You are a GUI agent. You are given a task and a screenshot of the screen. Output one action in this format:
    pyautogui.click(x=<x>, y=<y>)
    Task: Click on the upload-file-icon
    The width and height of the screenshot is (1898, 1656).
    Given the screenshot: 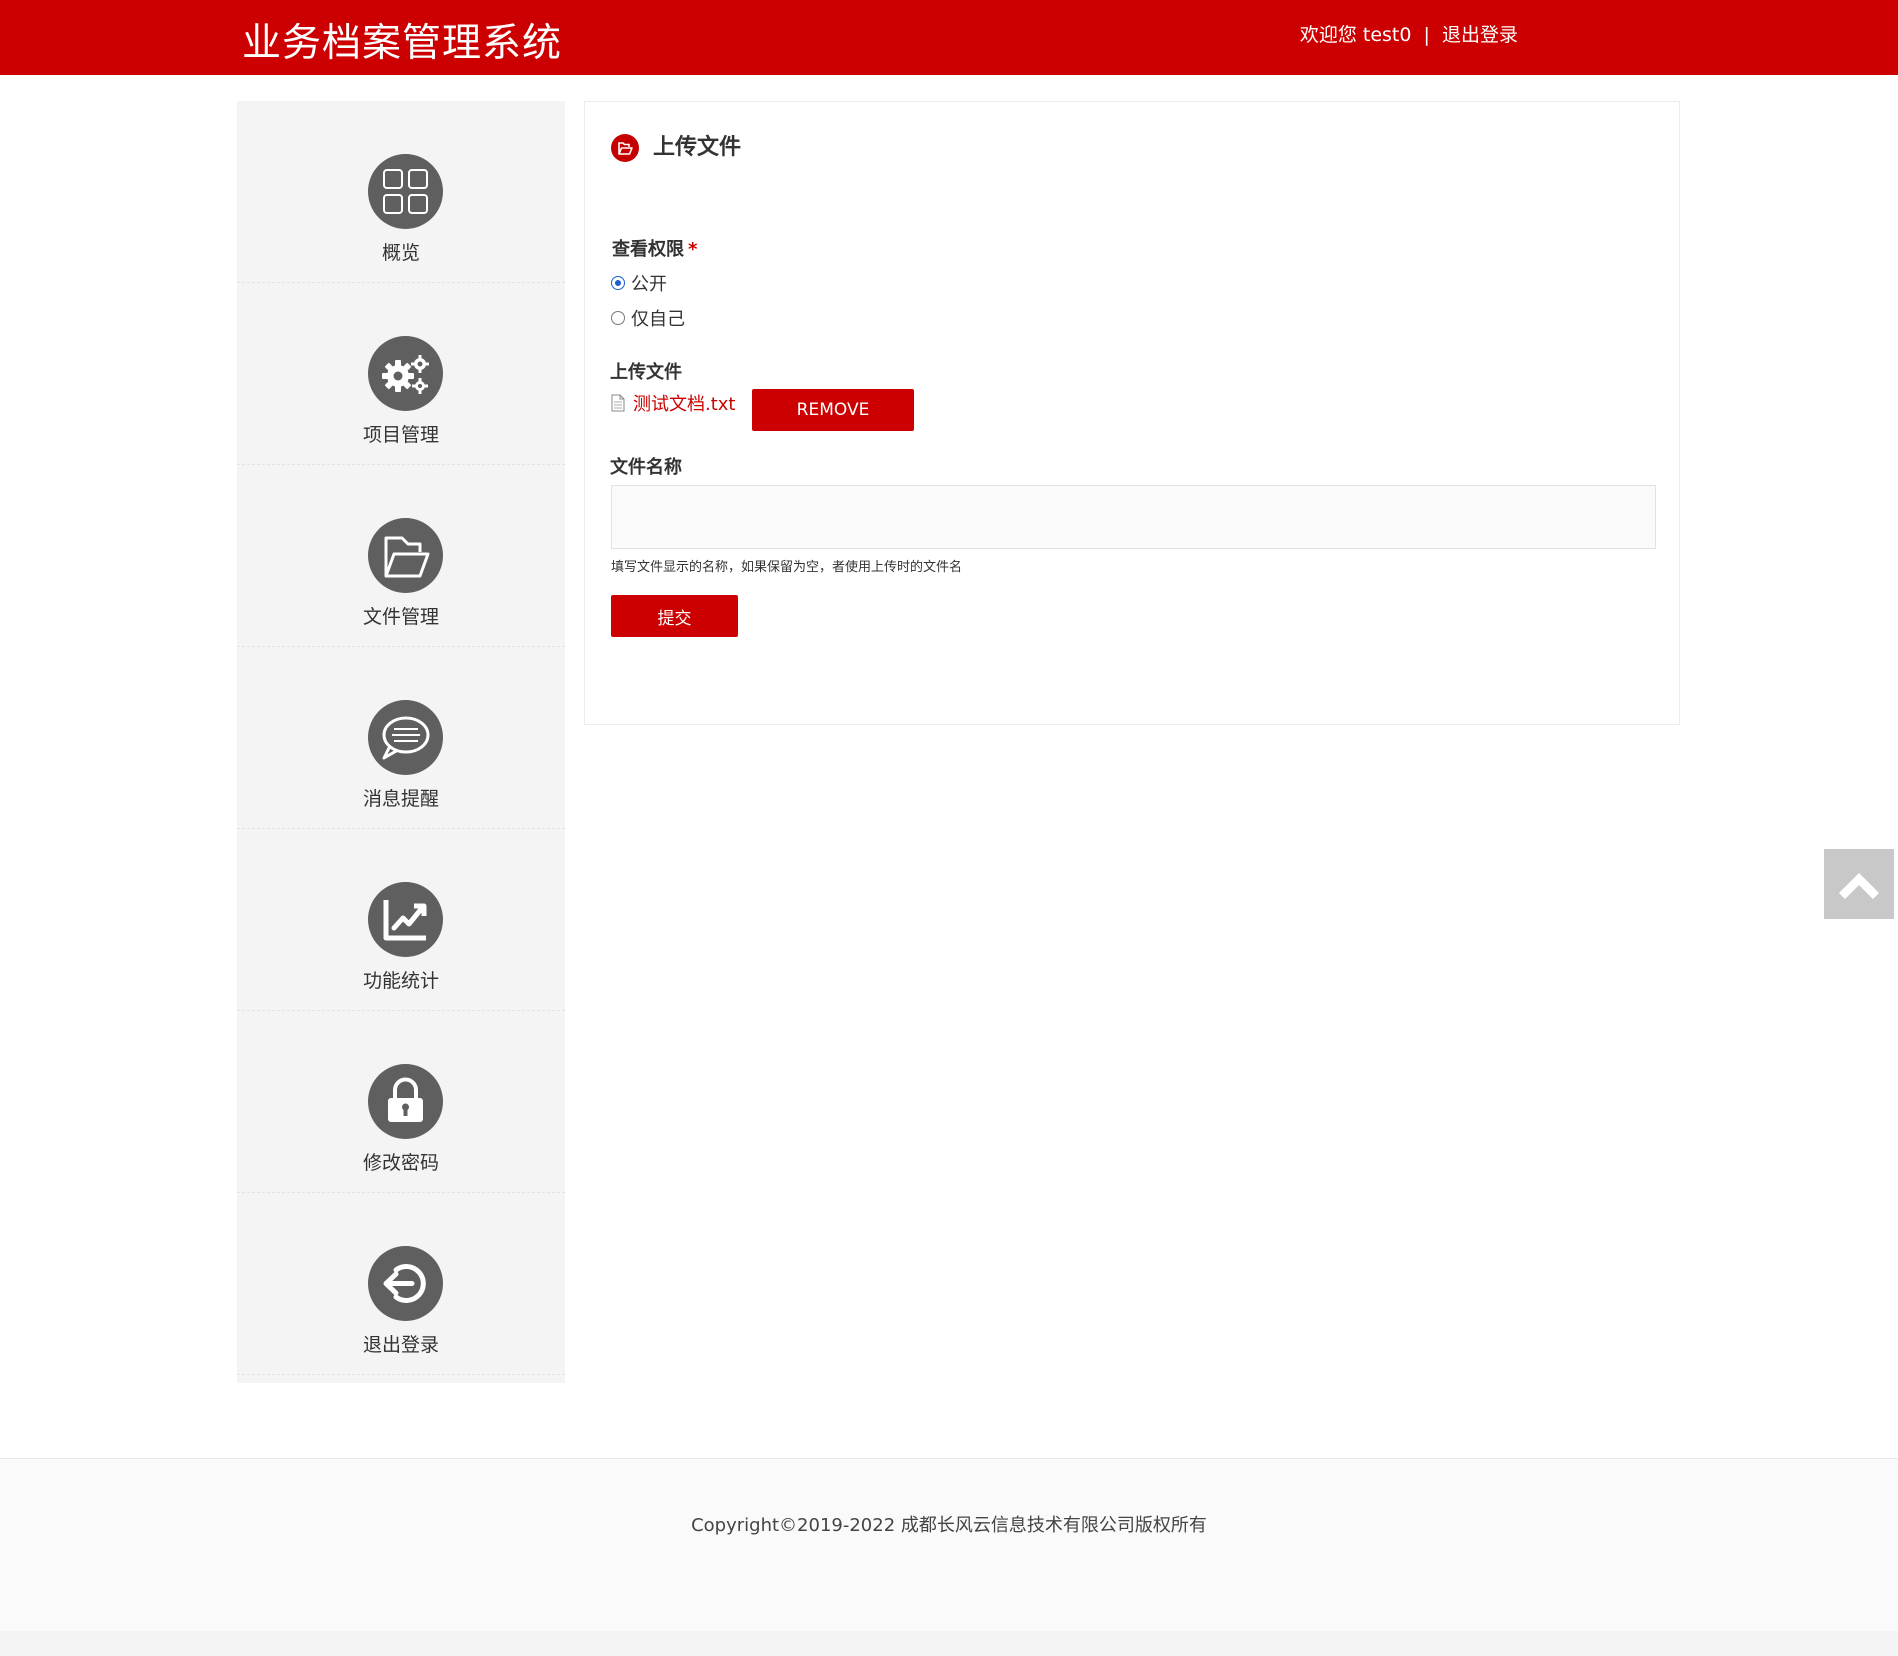 What is the action you would take?
    pyautogui.click(x=625, y=148)
    